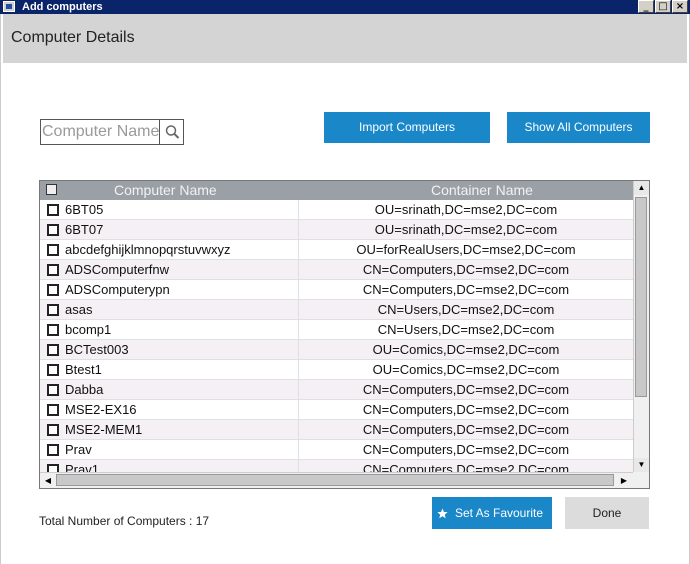 The height and width of the screenshot is (564, 690). I want to click on select-all-checkbox, so click(51, 189).